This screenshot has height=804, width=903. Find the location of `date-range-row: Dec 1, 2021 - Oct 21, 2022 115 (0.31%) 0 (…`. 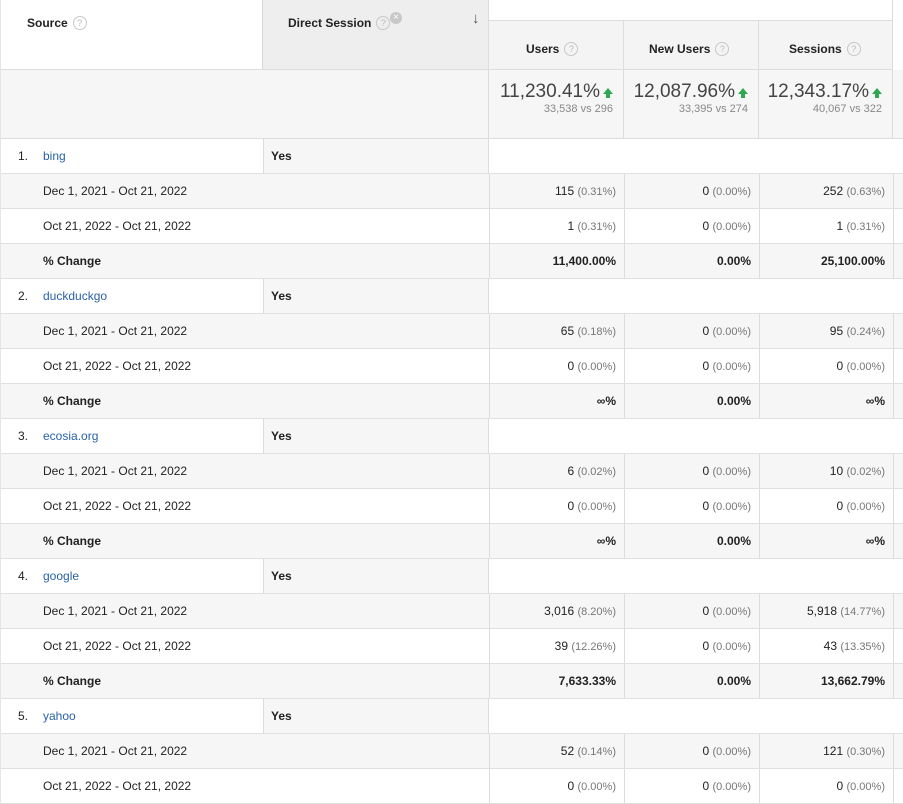

date-range-row: Dec 1, 2021 - Oct 21, 2022 115 (0.31%) 0 (… is located at coordinates (451, 191).